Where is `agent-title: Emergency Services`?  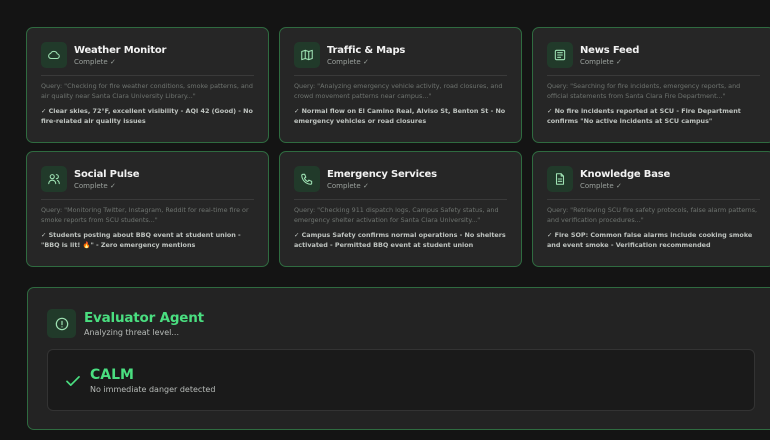 agent-title: Emergency Services is located at coordinates (382, 174).